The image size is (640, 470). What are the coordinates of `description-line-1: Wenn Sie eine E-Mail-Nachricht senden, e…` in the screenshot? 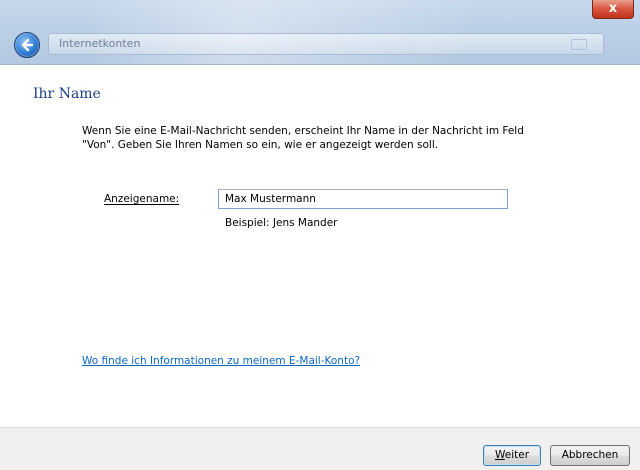 It's located at (303, 131).